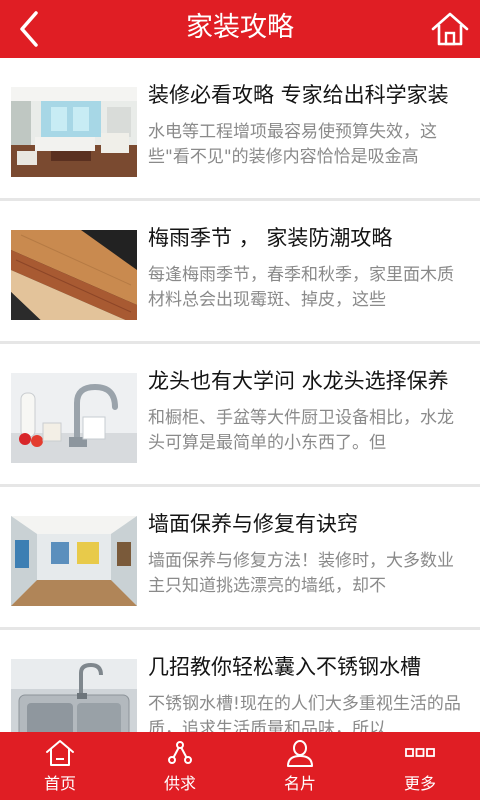 This screenshot has height=800, width=480. What do you see at coordinates (59, 783) in the screenshot?
I see `tab-label: 首页` at bounding box center [59, 783].